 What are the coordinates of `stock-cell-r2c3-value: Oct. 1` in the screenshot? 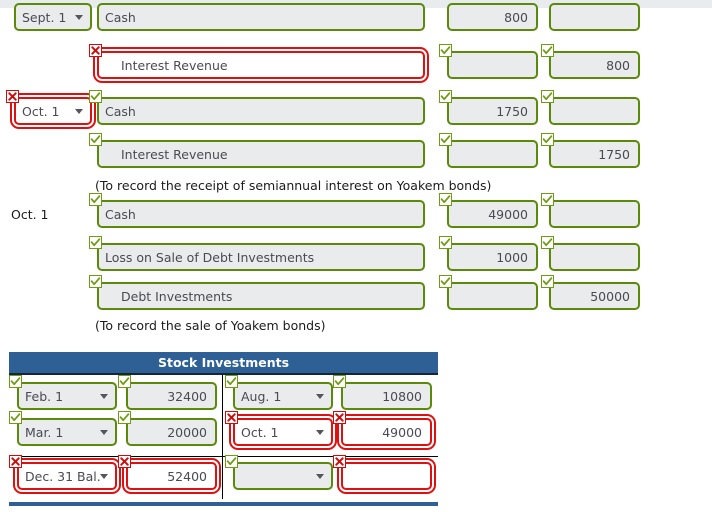 It's located at (260, 432).